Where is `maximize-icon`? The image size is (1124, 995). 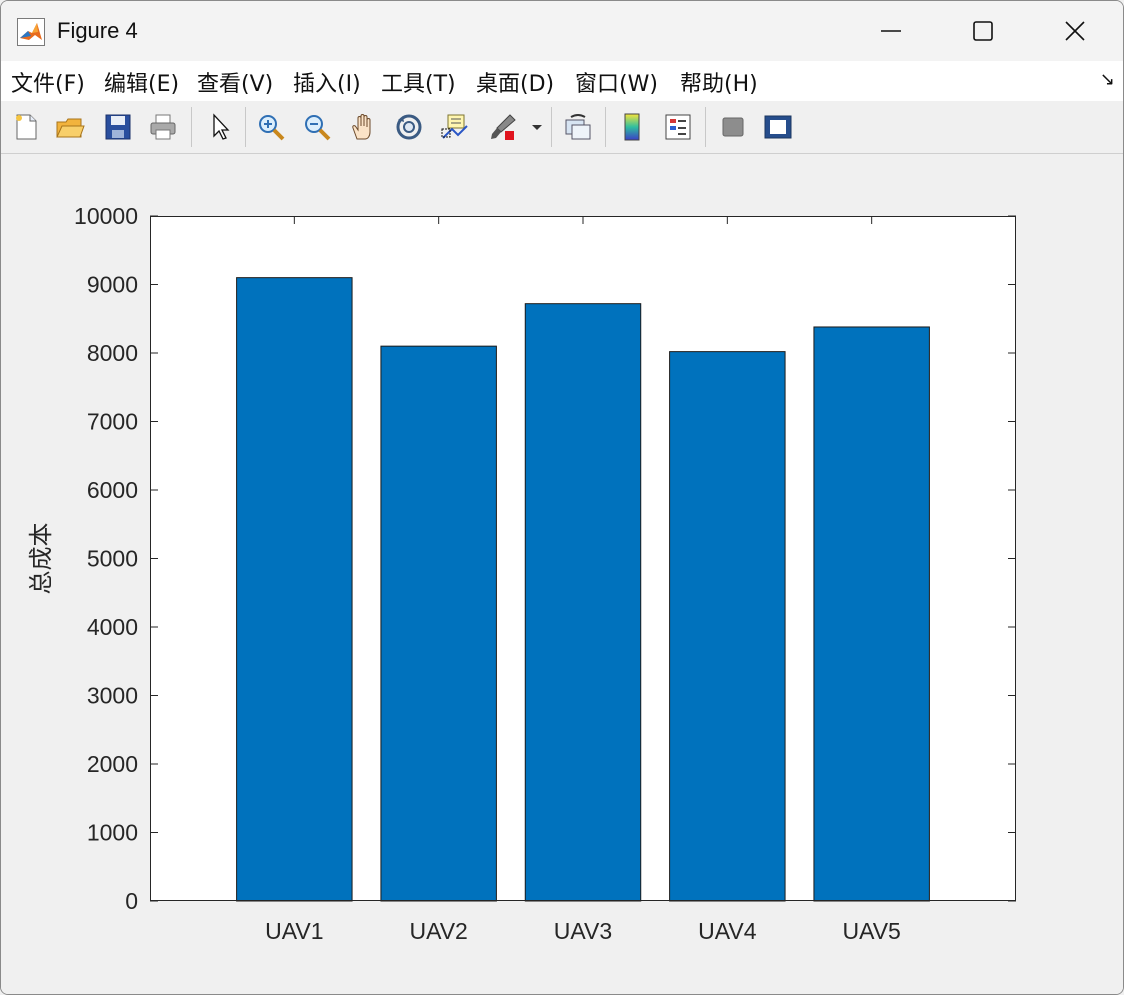 maximize-icon is located at coordinates (983, 31).